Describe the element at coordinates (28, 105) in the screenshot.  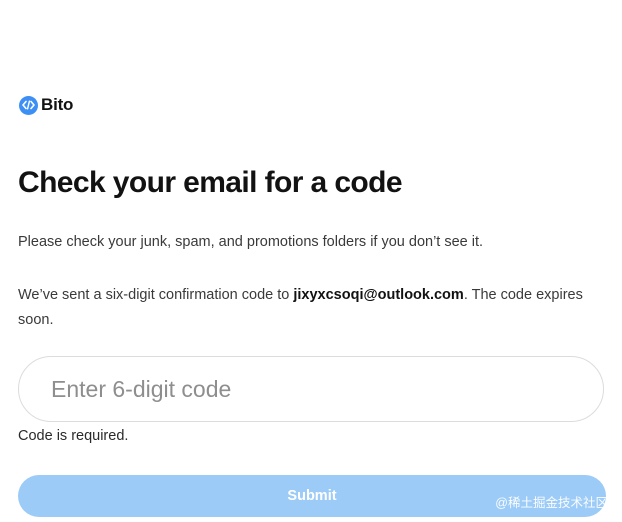
I see `code-brackets-icon` at that location.